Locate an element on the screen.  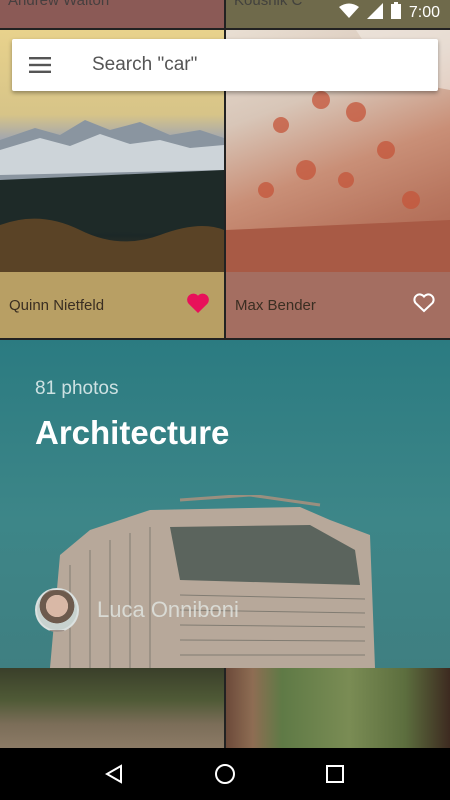
navigation-bar is located at coordinates (225, 774).